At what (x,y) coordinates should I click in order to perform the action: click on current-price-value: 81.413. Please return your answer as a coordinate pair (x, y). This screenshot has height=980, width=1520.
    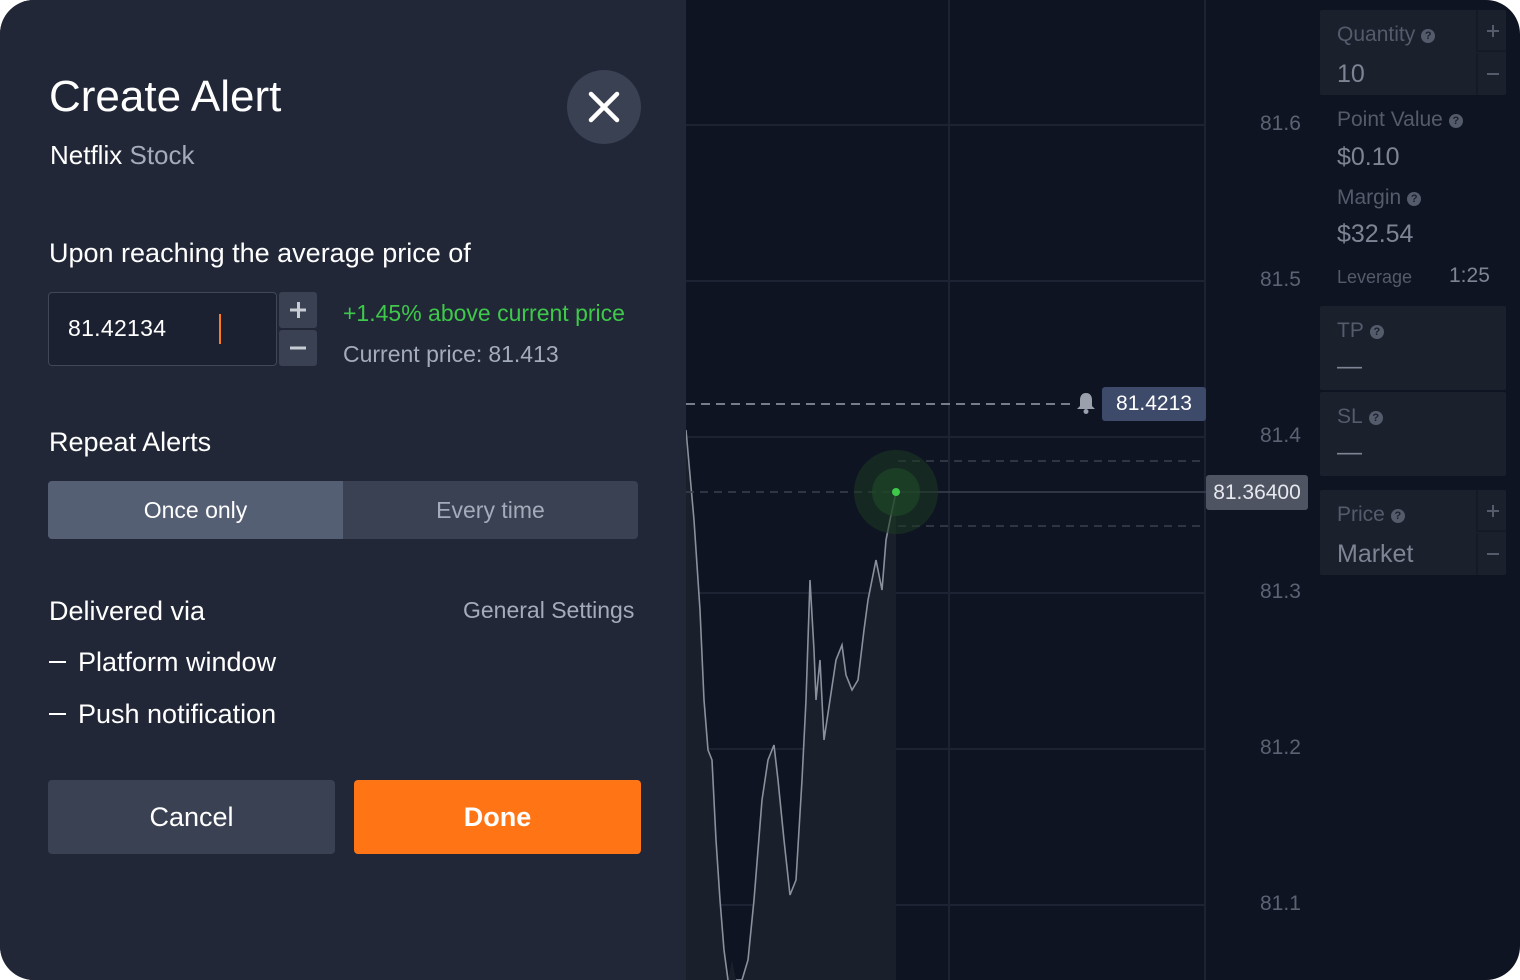
    Looking at the image, I should click on (523, 354).